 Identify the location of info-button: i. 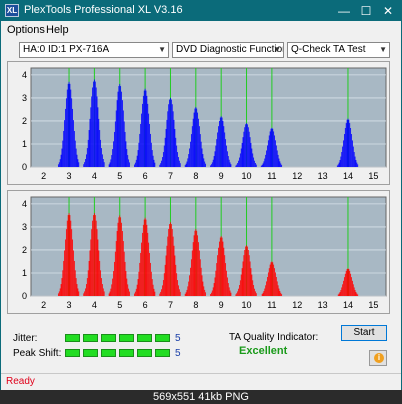
(378, 358).